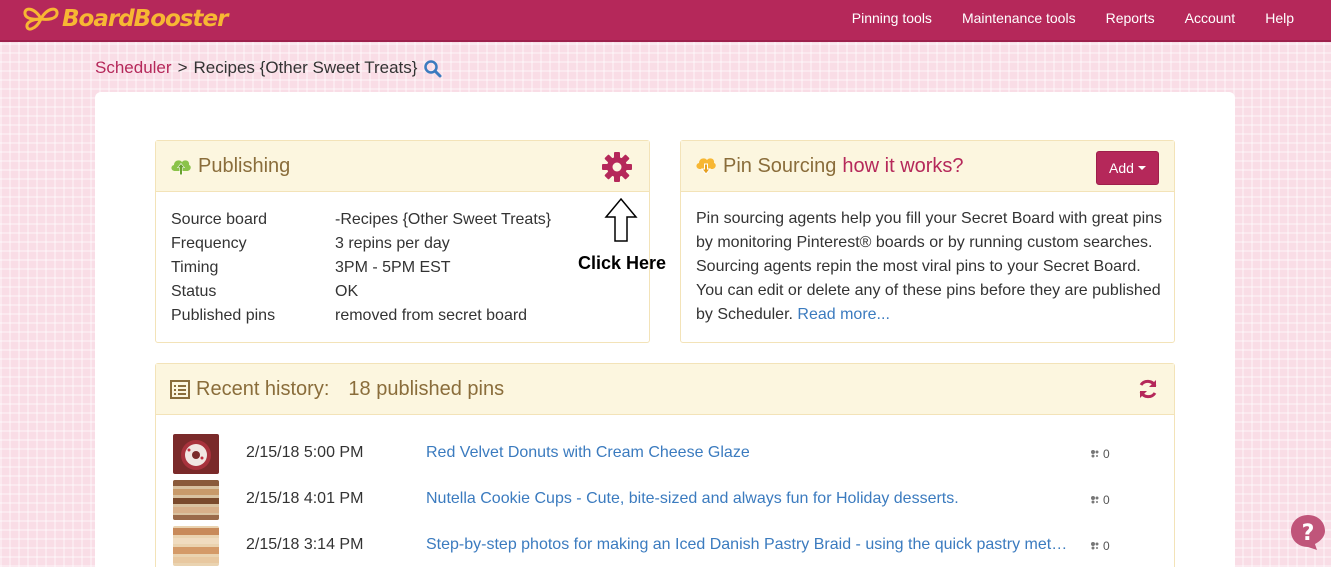  I want to click on nav-account: Account, so click(1210, 18).